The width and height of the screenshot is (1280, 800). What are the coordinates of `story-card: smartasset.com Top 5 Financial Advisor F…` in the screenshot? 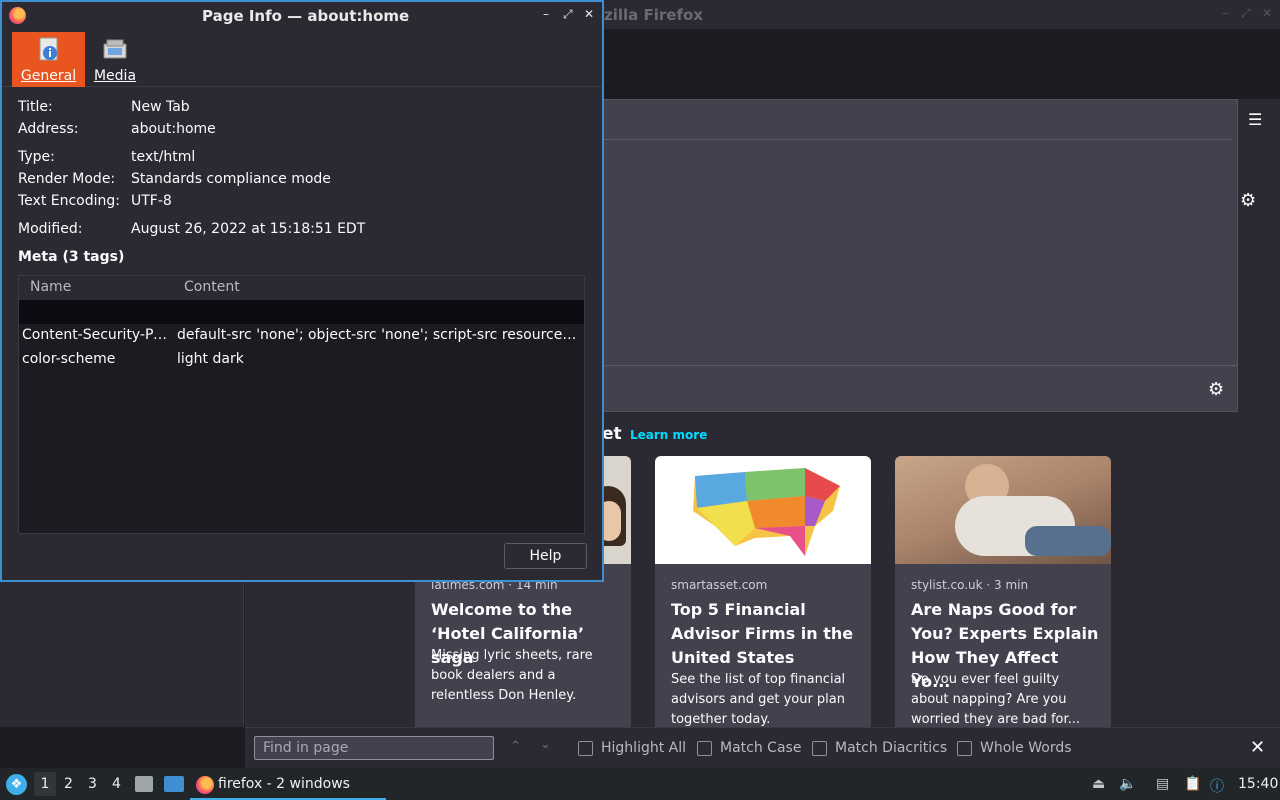 It's located at (763, 591).